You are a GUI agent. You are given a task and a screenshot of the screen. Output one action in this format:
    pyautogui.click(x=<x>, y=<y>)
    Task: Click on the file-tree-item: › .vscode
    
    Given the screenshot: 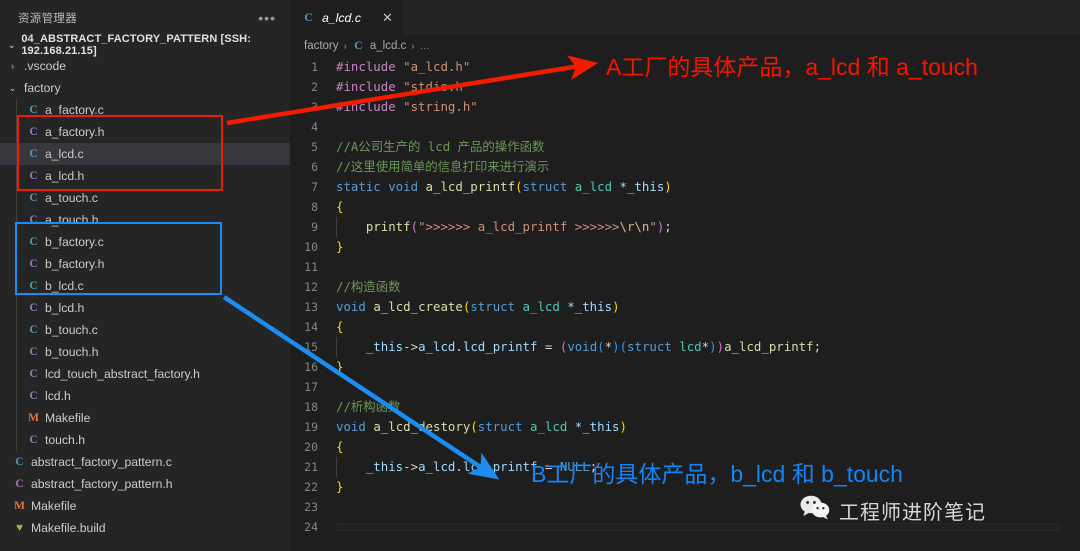 What is the action you would take?
    pyautogui.click(x=145, y=66)
    